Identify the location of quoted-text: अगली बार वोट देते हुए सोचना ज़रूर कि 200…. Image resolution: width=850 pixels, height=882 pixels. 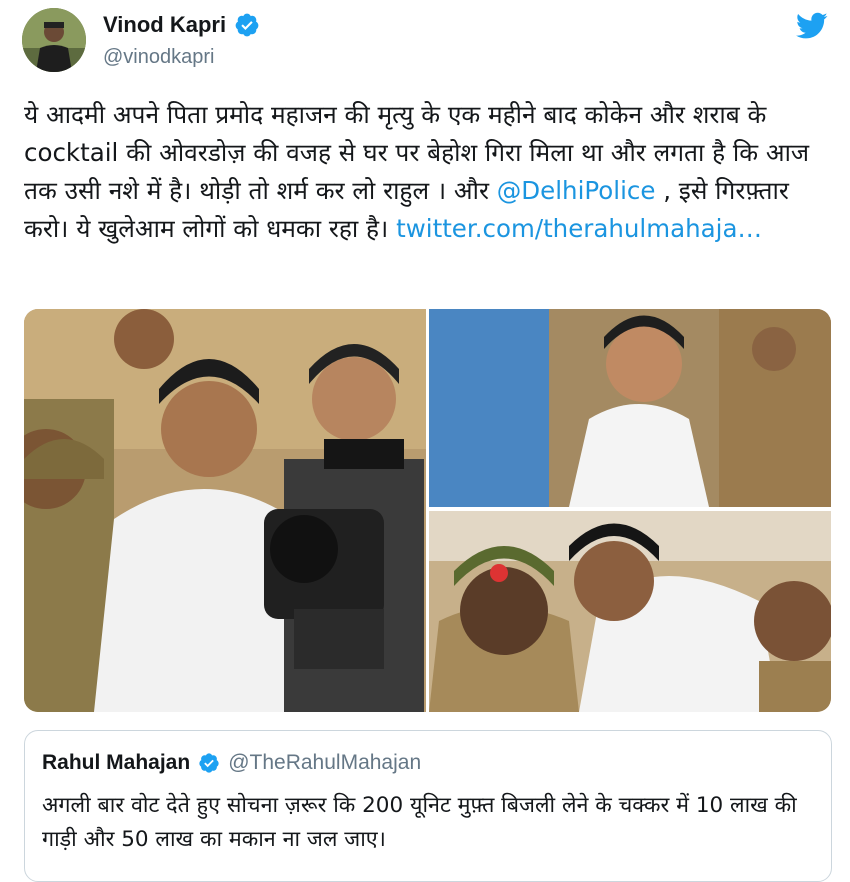
(419, 822).